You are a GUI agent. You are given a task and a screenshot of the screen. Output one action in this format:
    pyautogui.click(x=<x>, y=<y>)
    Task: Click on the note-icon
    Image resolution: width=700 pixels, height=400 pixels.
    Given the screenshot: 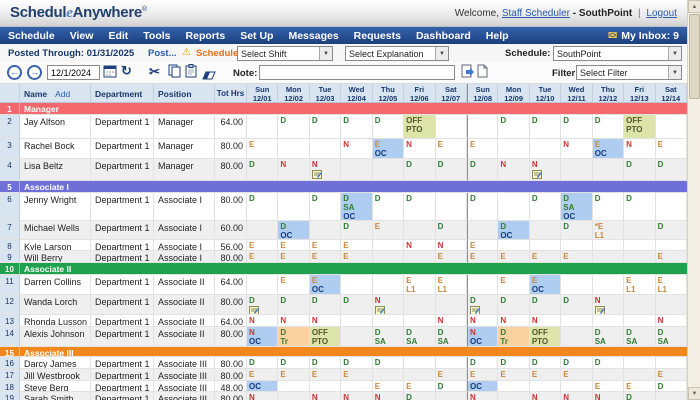 What is the action you would take?
    pyautogui.click(x=263, y=310)
    